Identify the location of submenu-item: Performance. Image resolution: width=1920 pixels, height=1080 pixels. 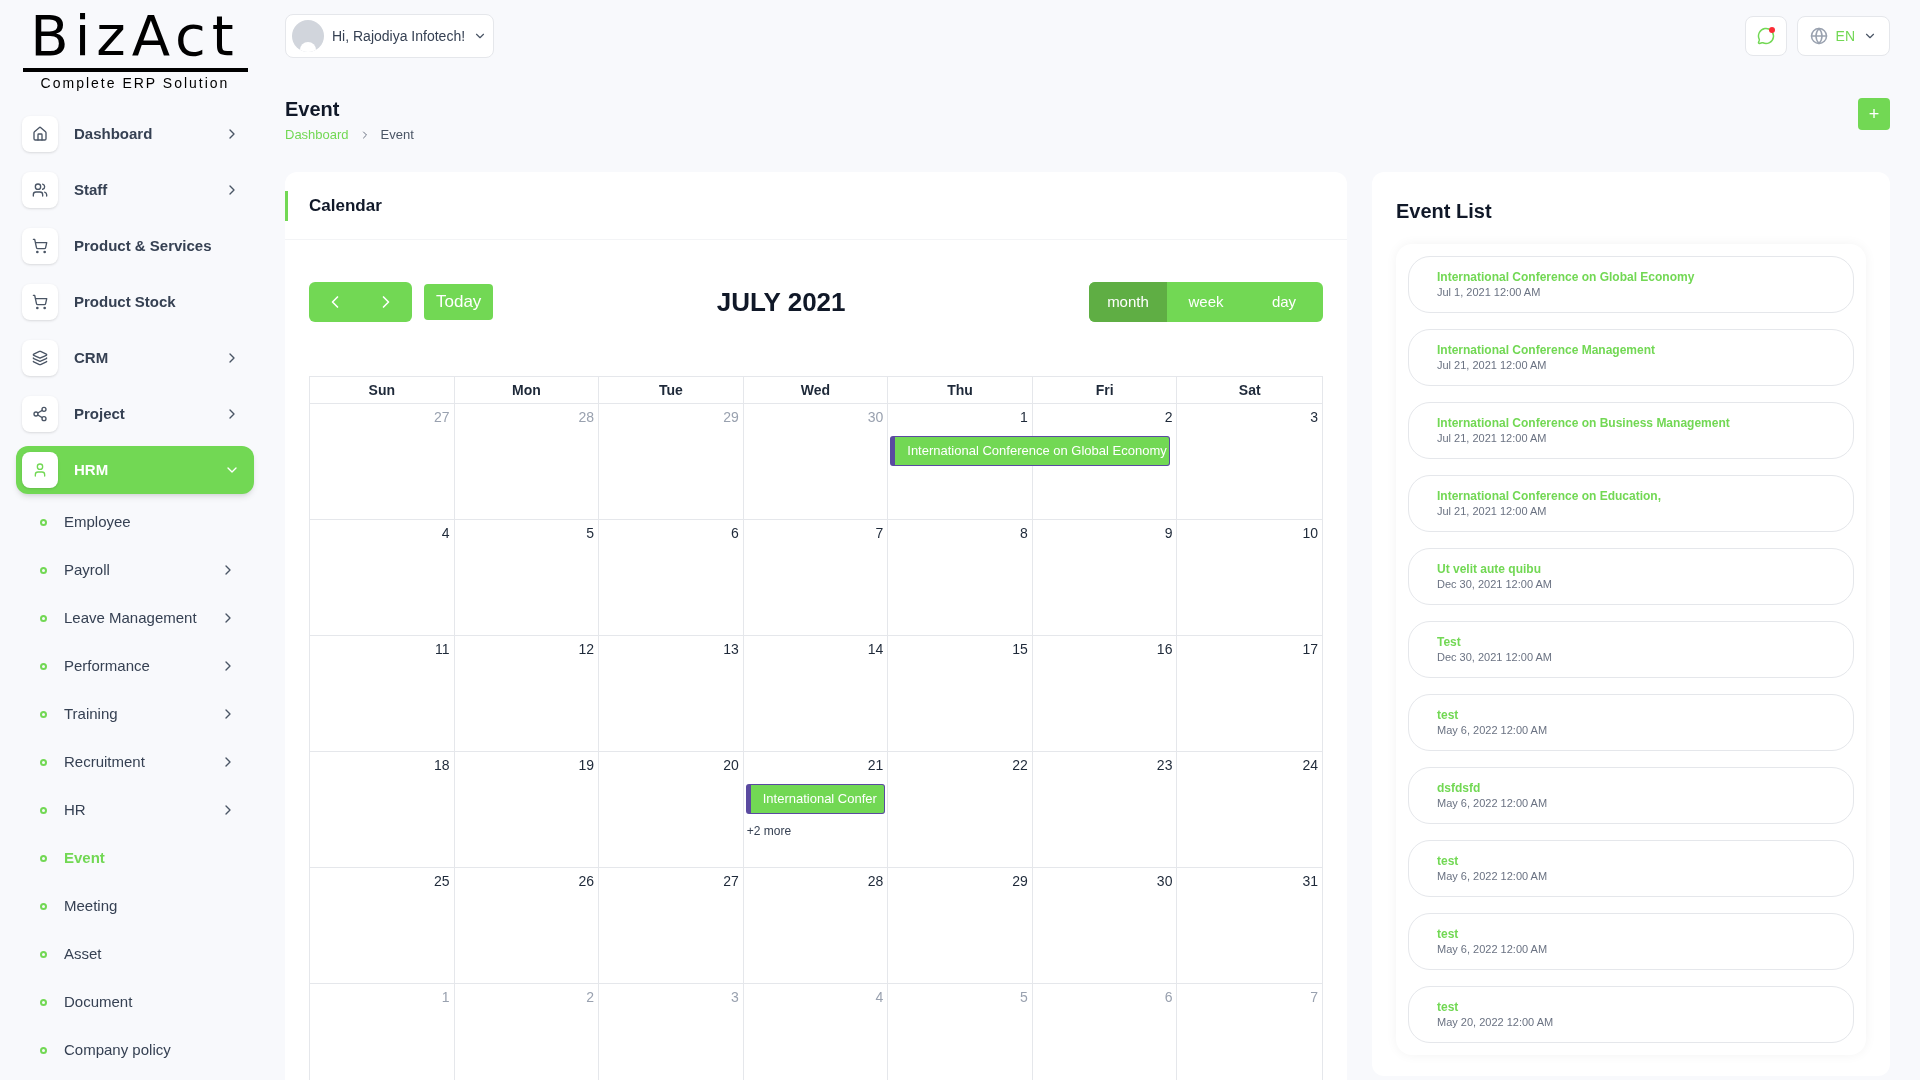
(135, 666).